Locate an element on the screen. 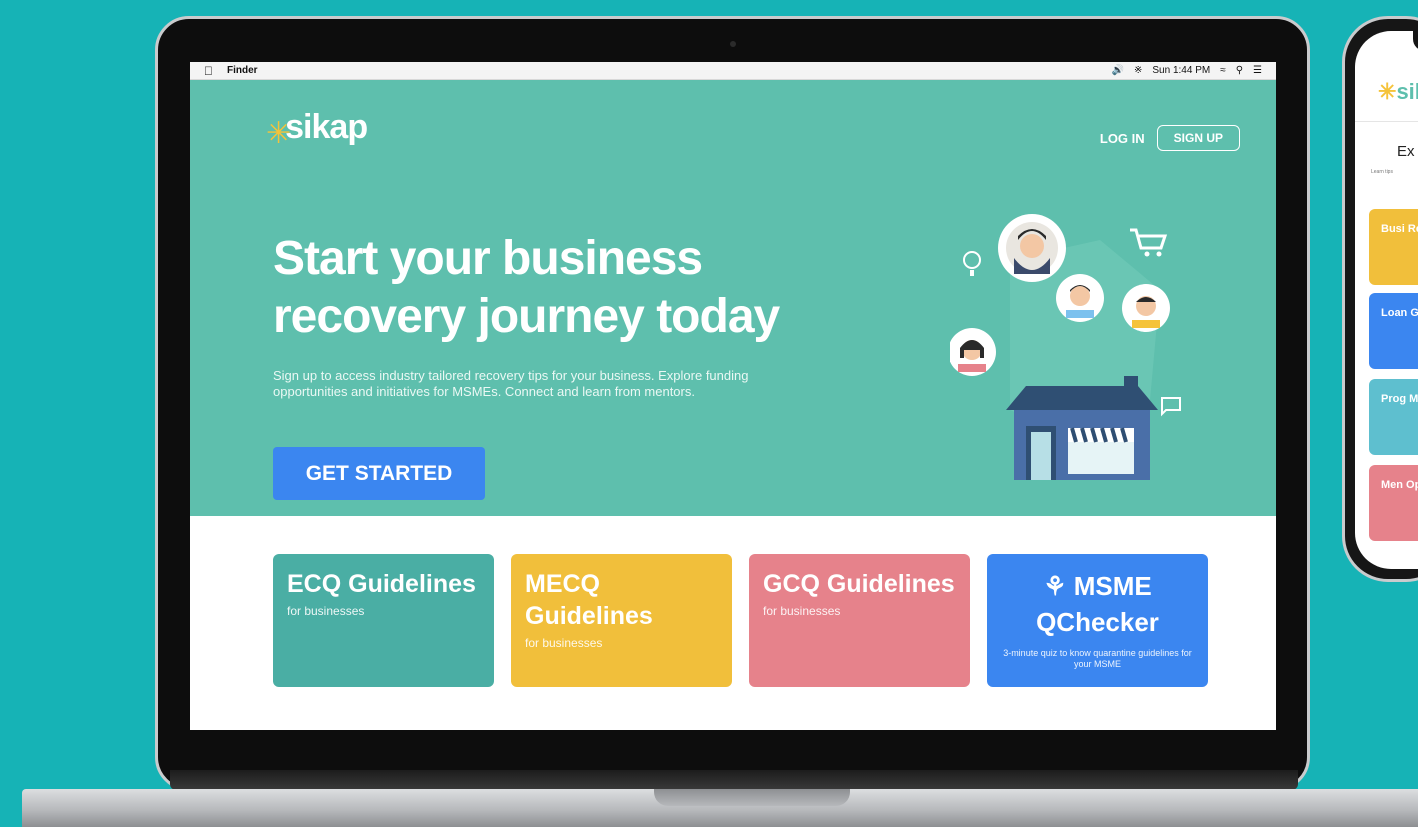  mac-menubar:  Finder 🔊 ※ Sun 1:44 PM ≈ ⚲ ☰ is located at coordinates (733, 71).